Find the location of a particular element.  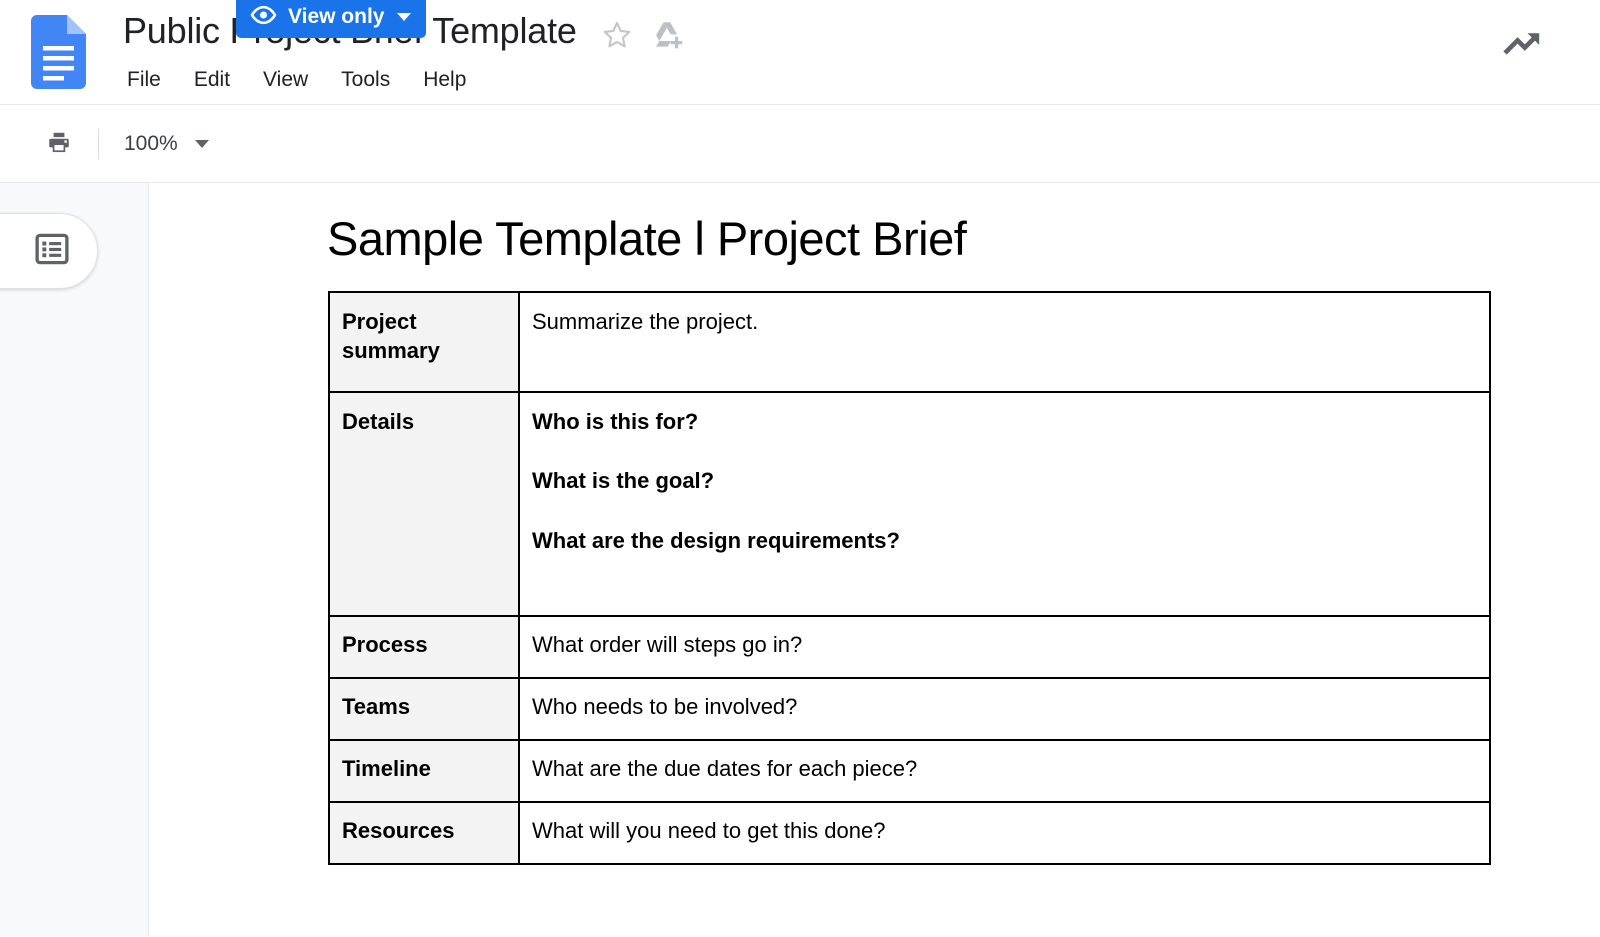

content-line: What order will steps go in? is located at coordinates (667, 644).